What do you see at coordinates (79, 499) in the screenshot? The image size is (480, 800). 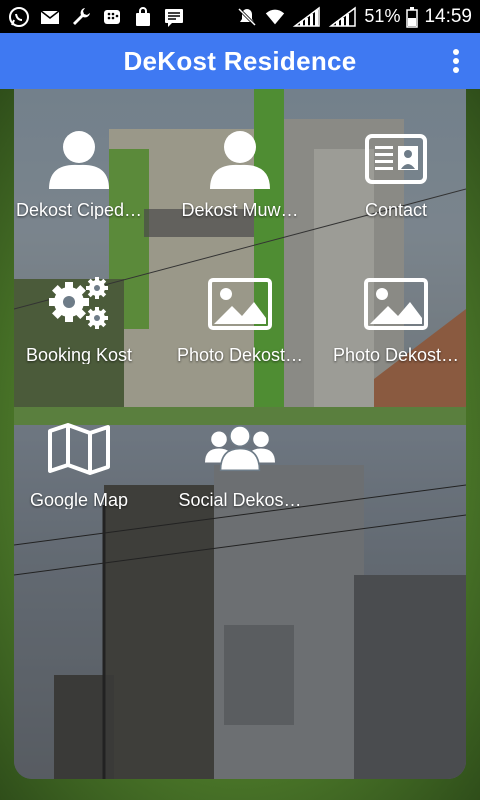 I see `tile-label: Google Map` at bounding box center [79, 499].